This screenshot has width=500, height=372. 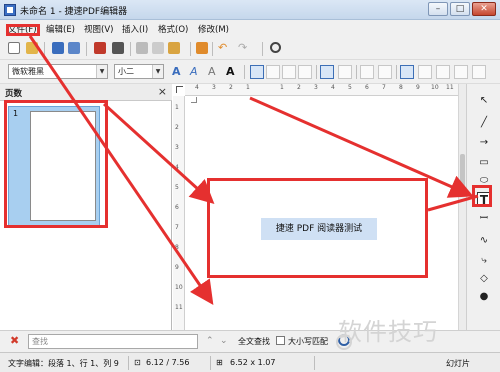 I want to click on cut-icon, so click(x=142, y=48).